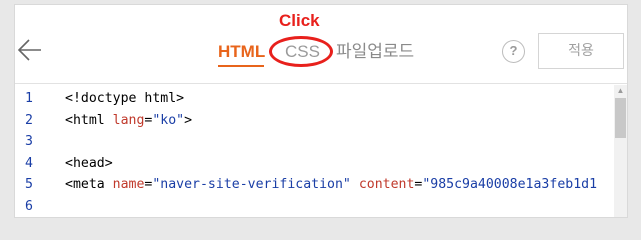  What do you see at coordinates (29, 184) in the screenshot?
I see `line-number: 5` at bounding box center [29, 184].